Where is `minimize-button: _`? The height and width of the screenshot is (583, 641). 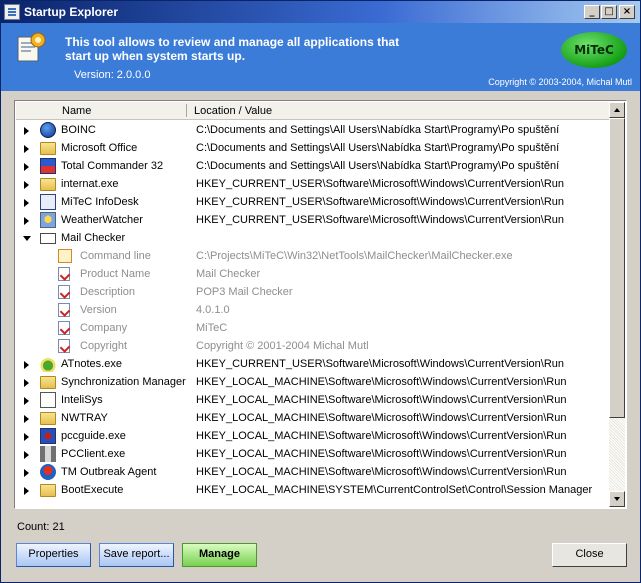 minimize-button: _ is located at coordinates (592, 12).